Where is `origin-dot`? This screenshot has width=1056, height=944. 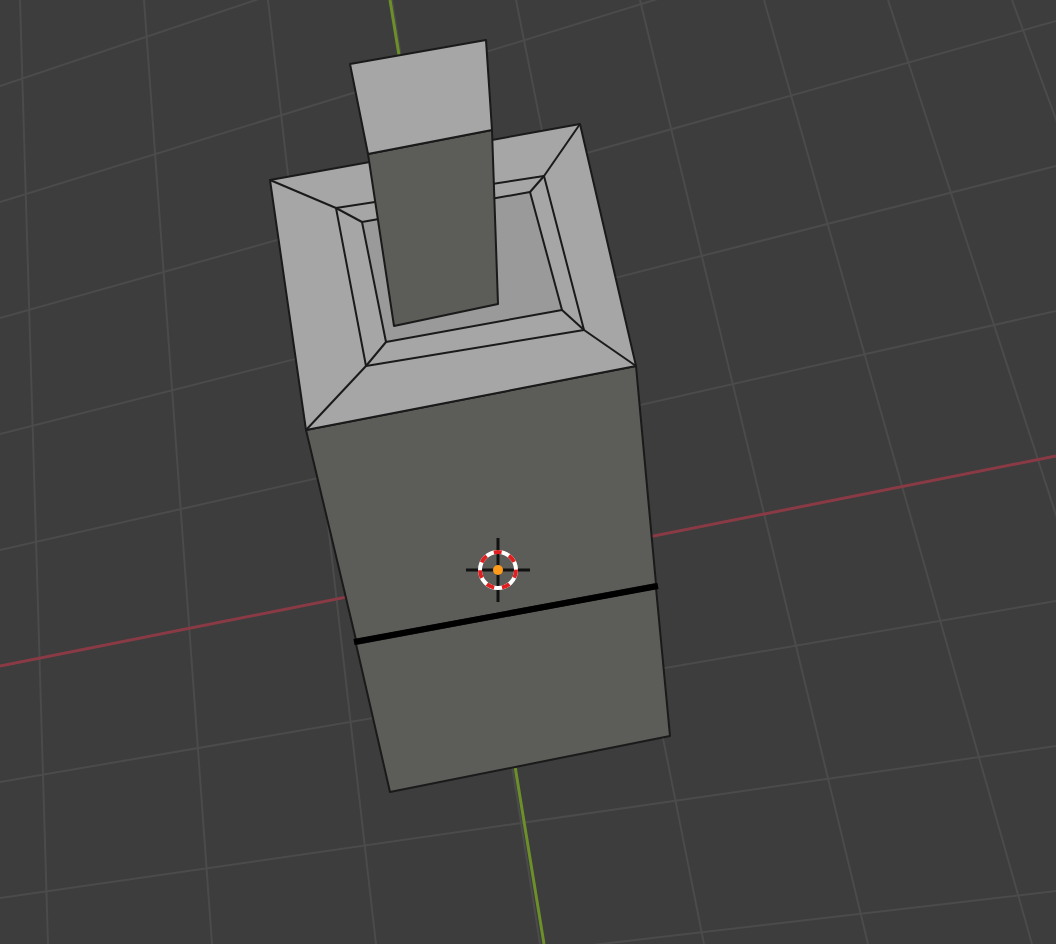 origin-dot is located at coordinates (498, 570).